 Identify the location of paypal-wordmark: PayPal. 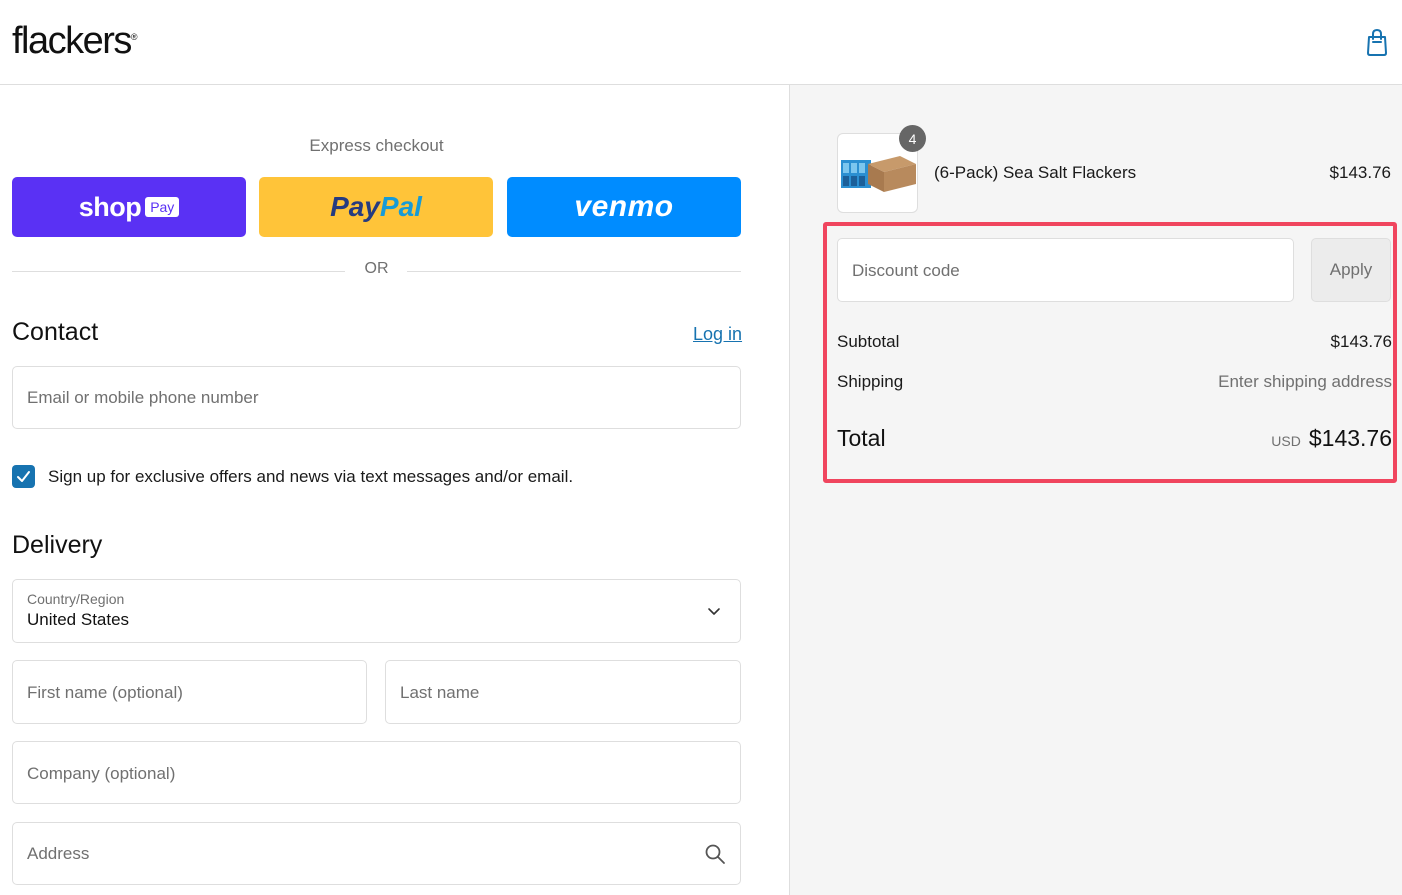
(376, 207).